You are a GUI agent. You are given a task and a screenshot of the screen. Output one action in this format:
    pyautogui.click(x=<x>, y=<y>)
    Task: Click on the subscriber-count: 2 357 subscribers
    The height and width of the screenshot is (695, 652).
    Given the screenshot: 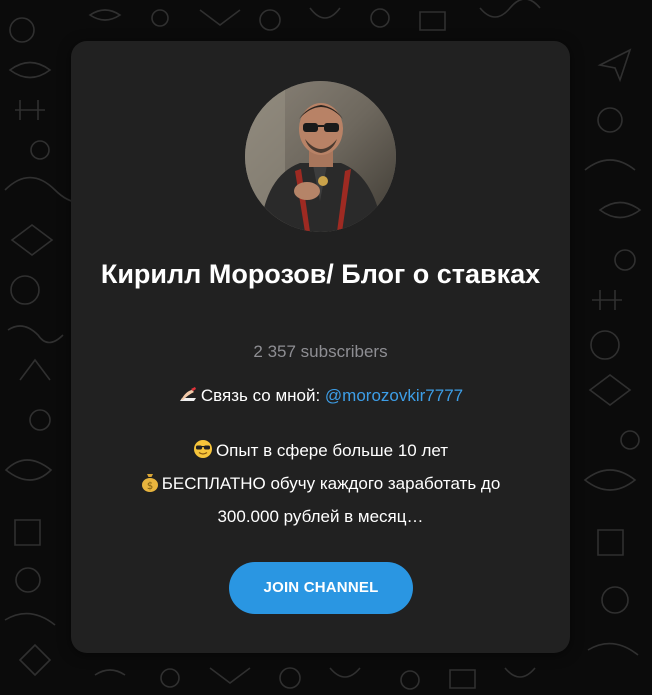 What is the action you would take?
    pyautogui.click(x=320, y=351)
    